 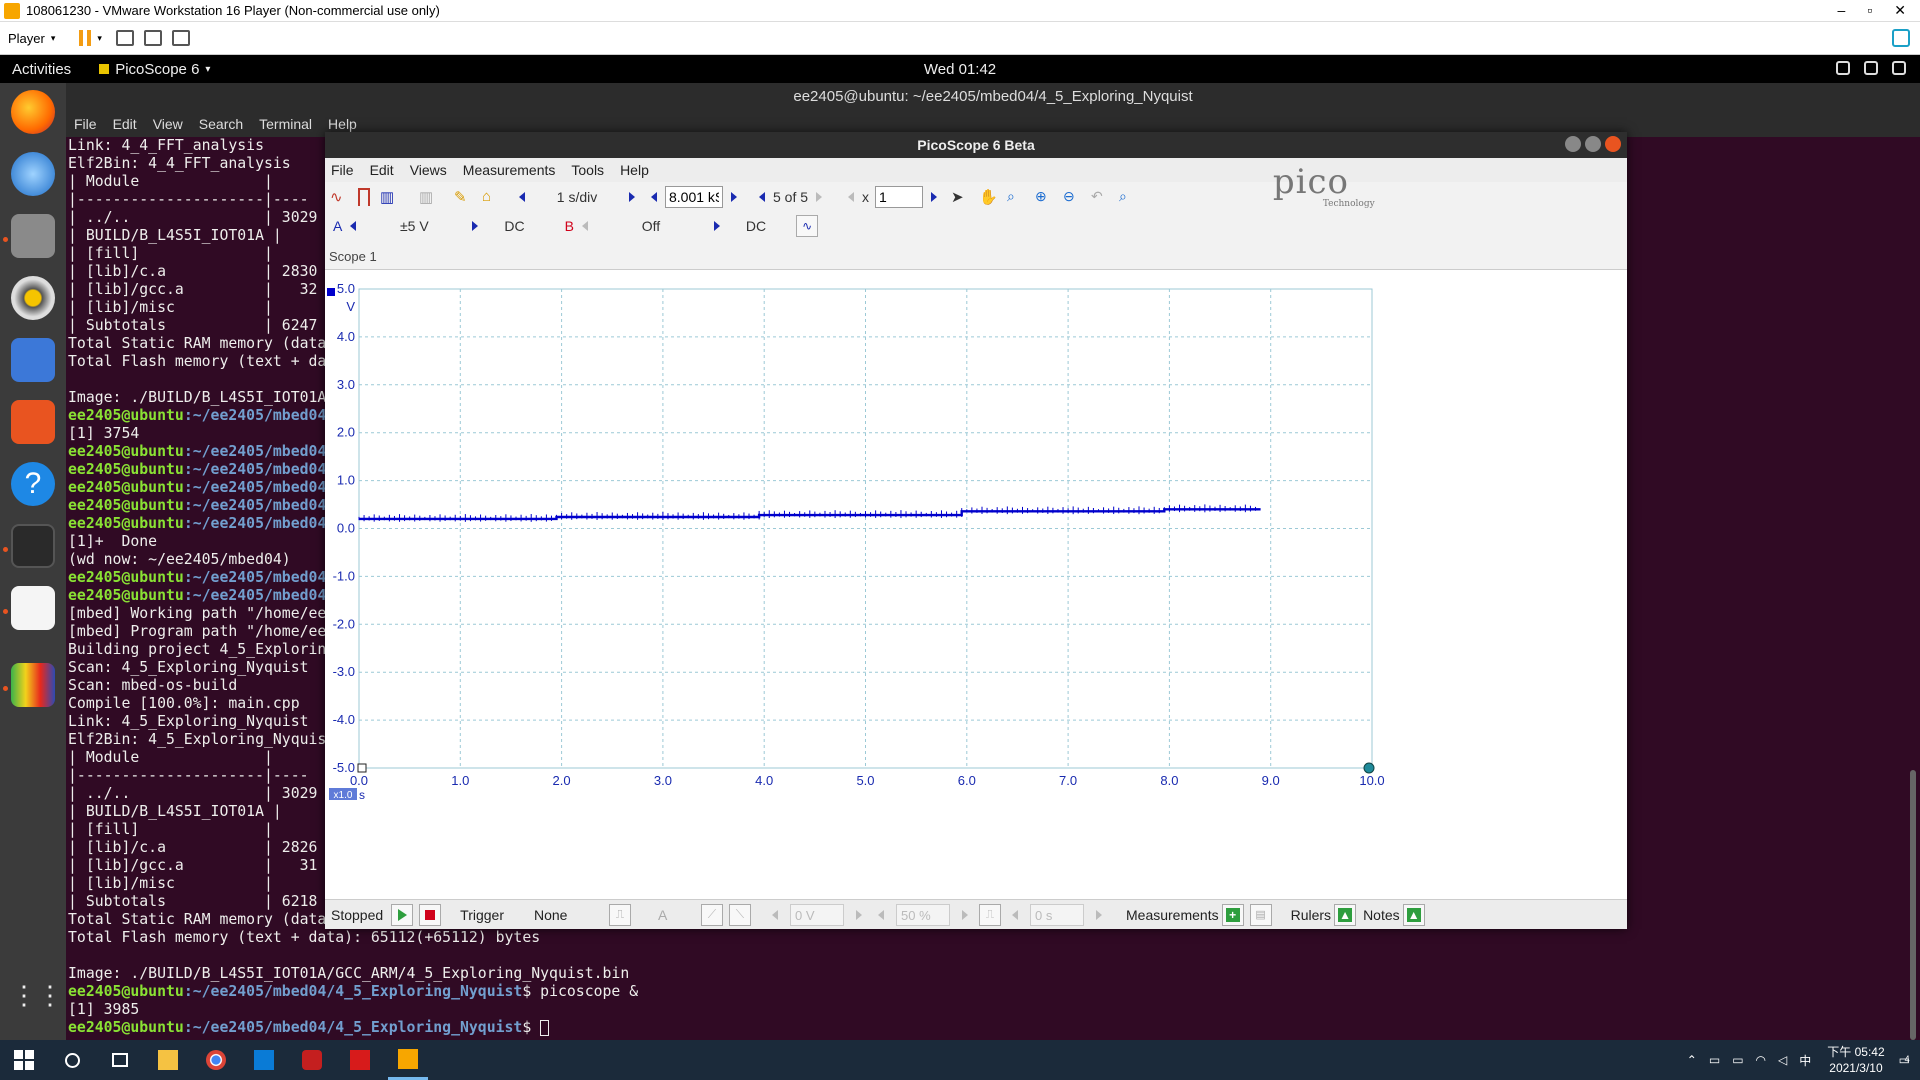 What do you see at coordinates (1842, 10) in the screenshot?
I see `minimize-button: –` at bounding box center [1842, 10].